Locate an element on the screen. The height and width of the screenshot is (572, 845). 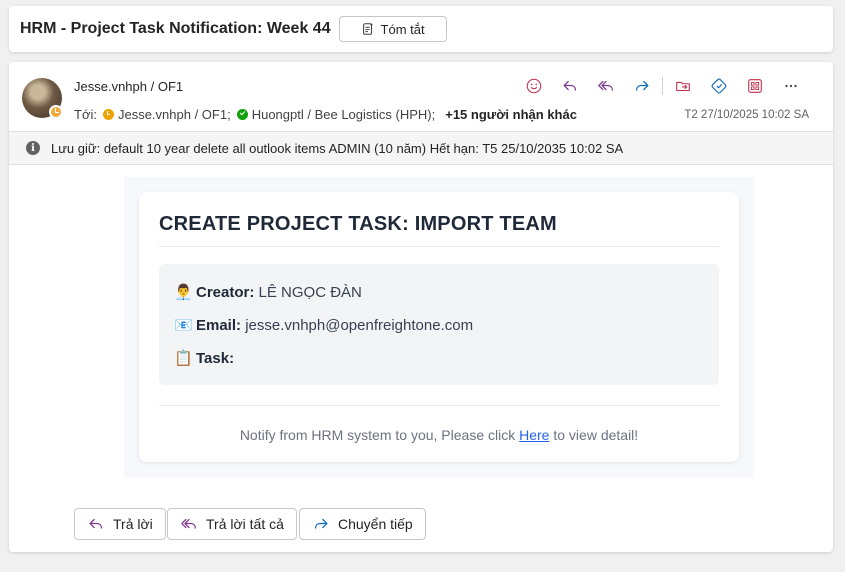
reply-all-label: Trả lời tất cả is located at coordinates (245, 524).